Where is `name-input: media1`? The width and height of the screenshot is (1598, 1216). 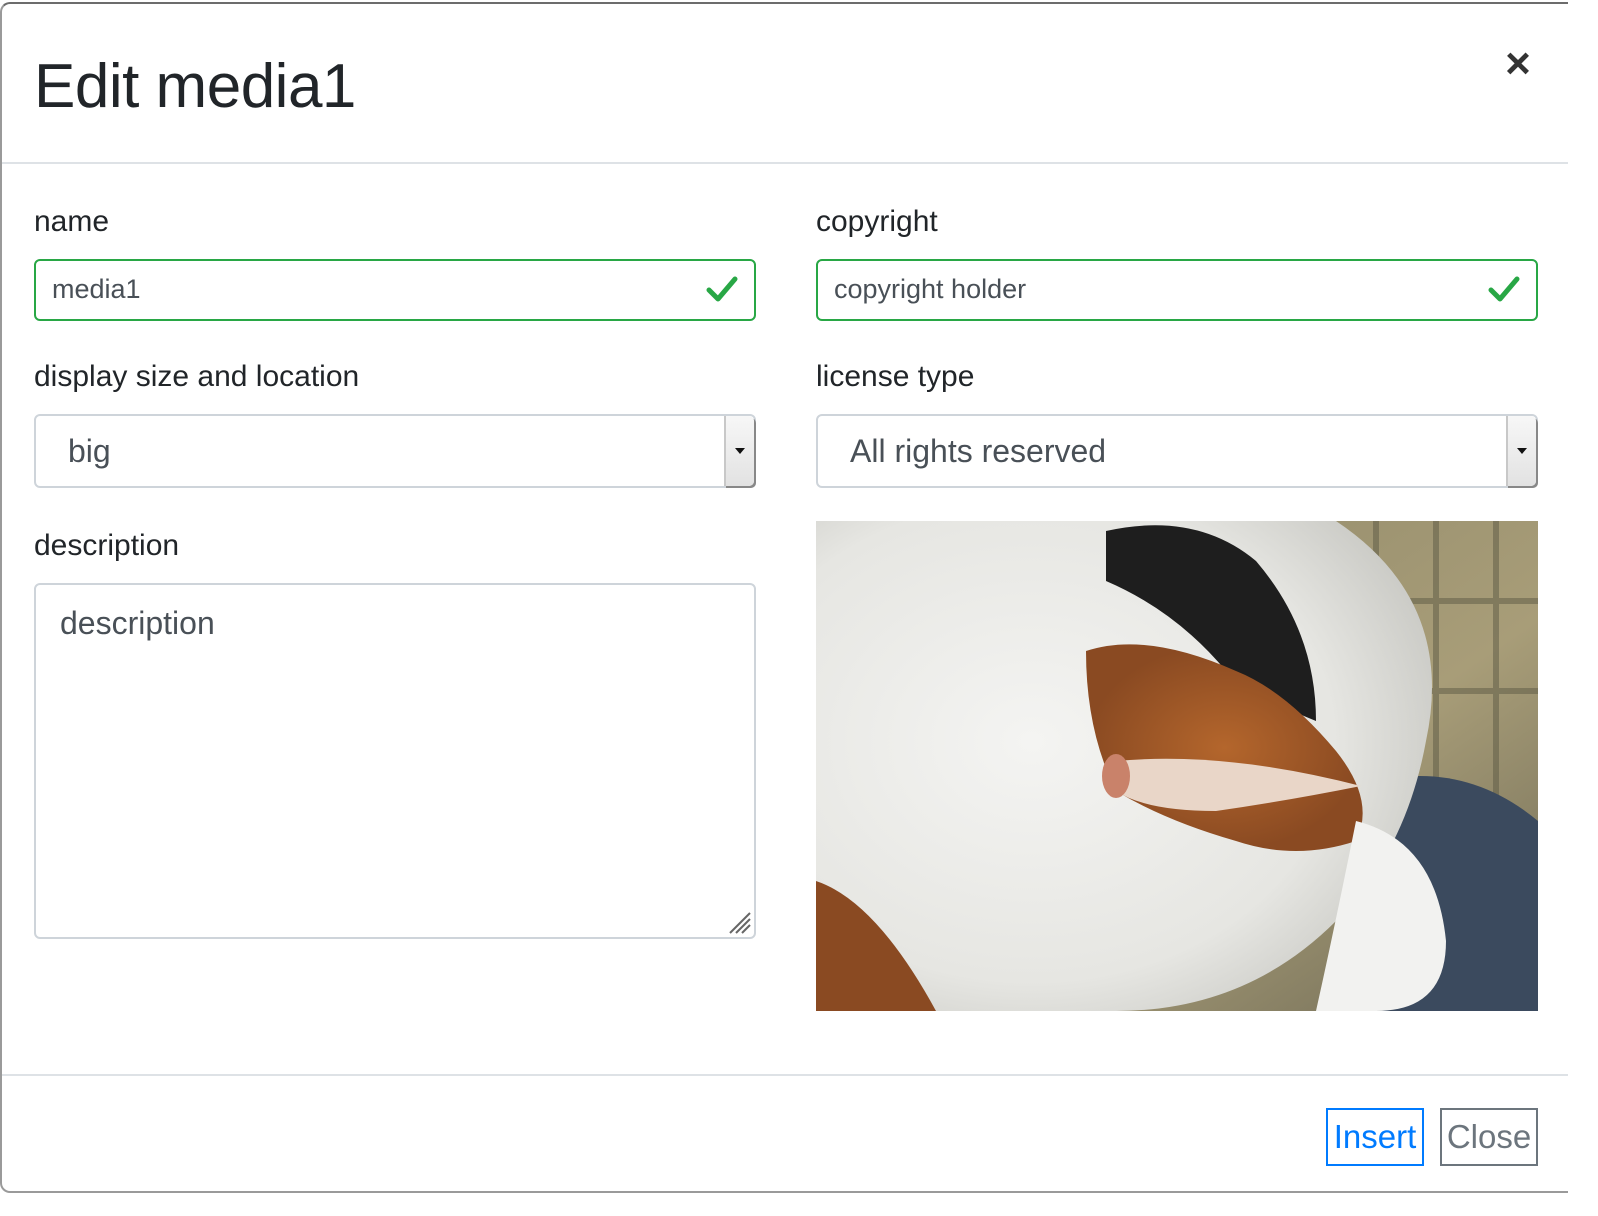
name-input: media1 is located at coordinates (395, 290).